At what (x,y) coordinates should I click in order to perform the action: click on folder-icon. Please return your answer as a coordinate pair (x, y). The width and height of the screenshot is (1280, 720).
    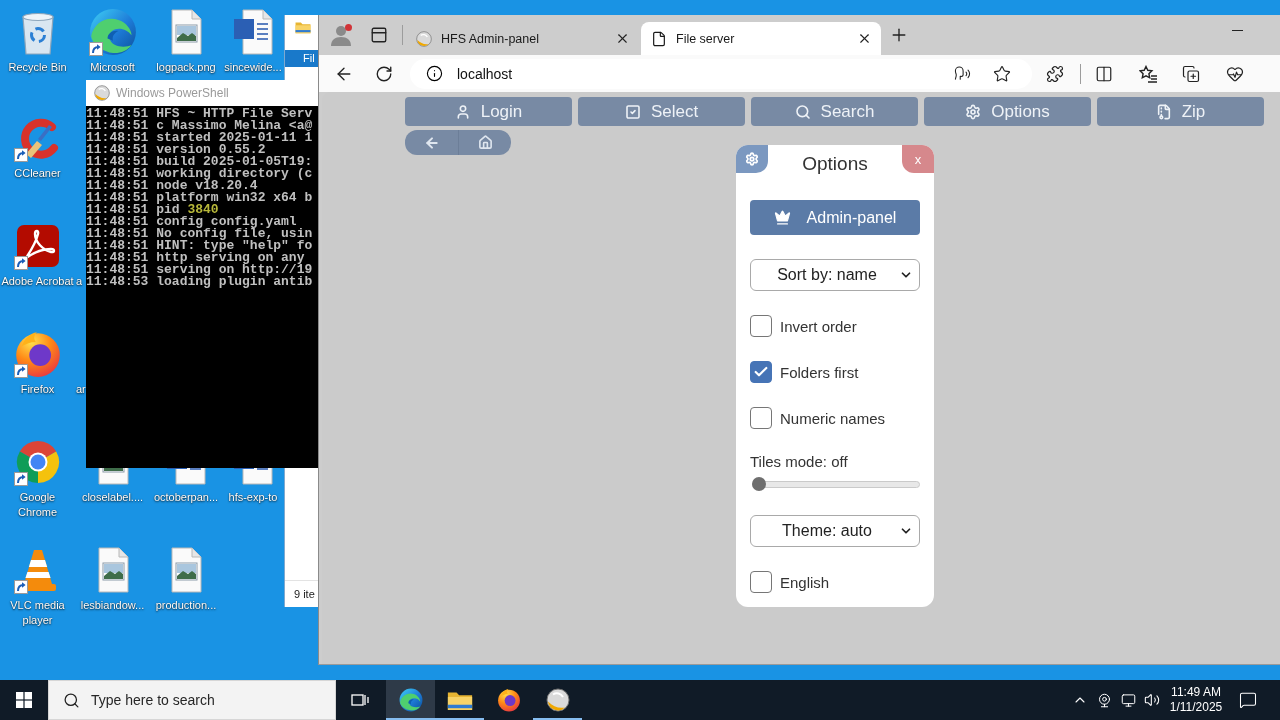
    Looking at the image, I should click on (303, 27).